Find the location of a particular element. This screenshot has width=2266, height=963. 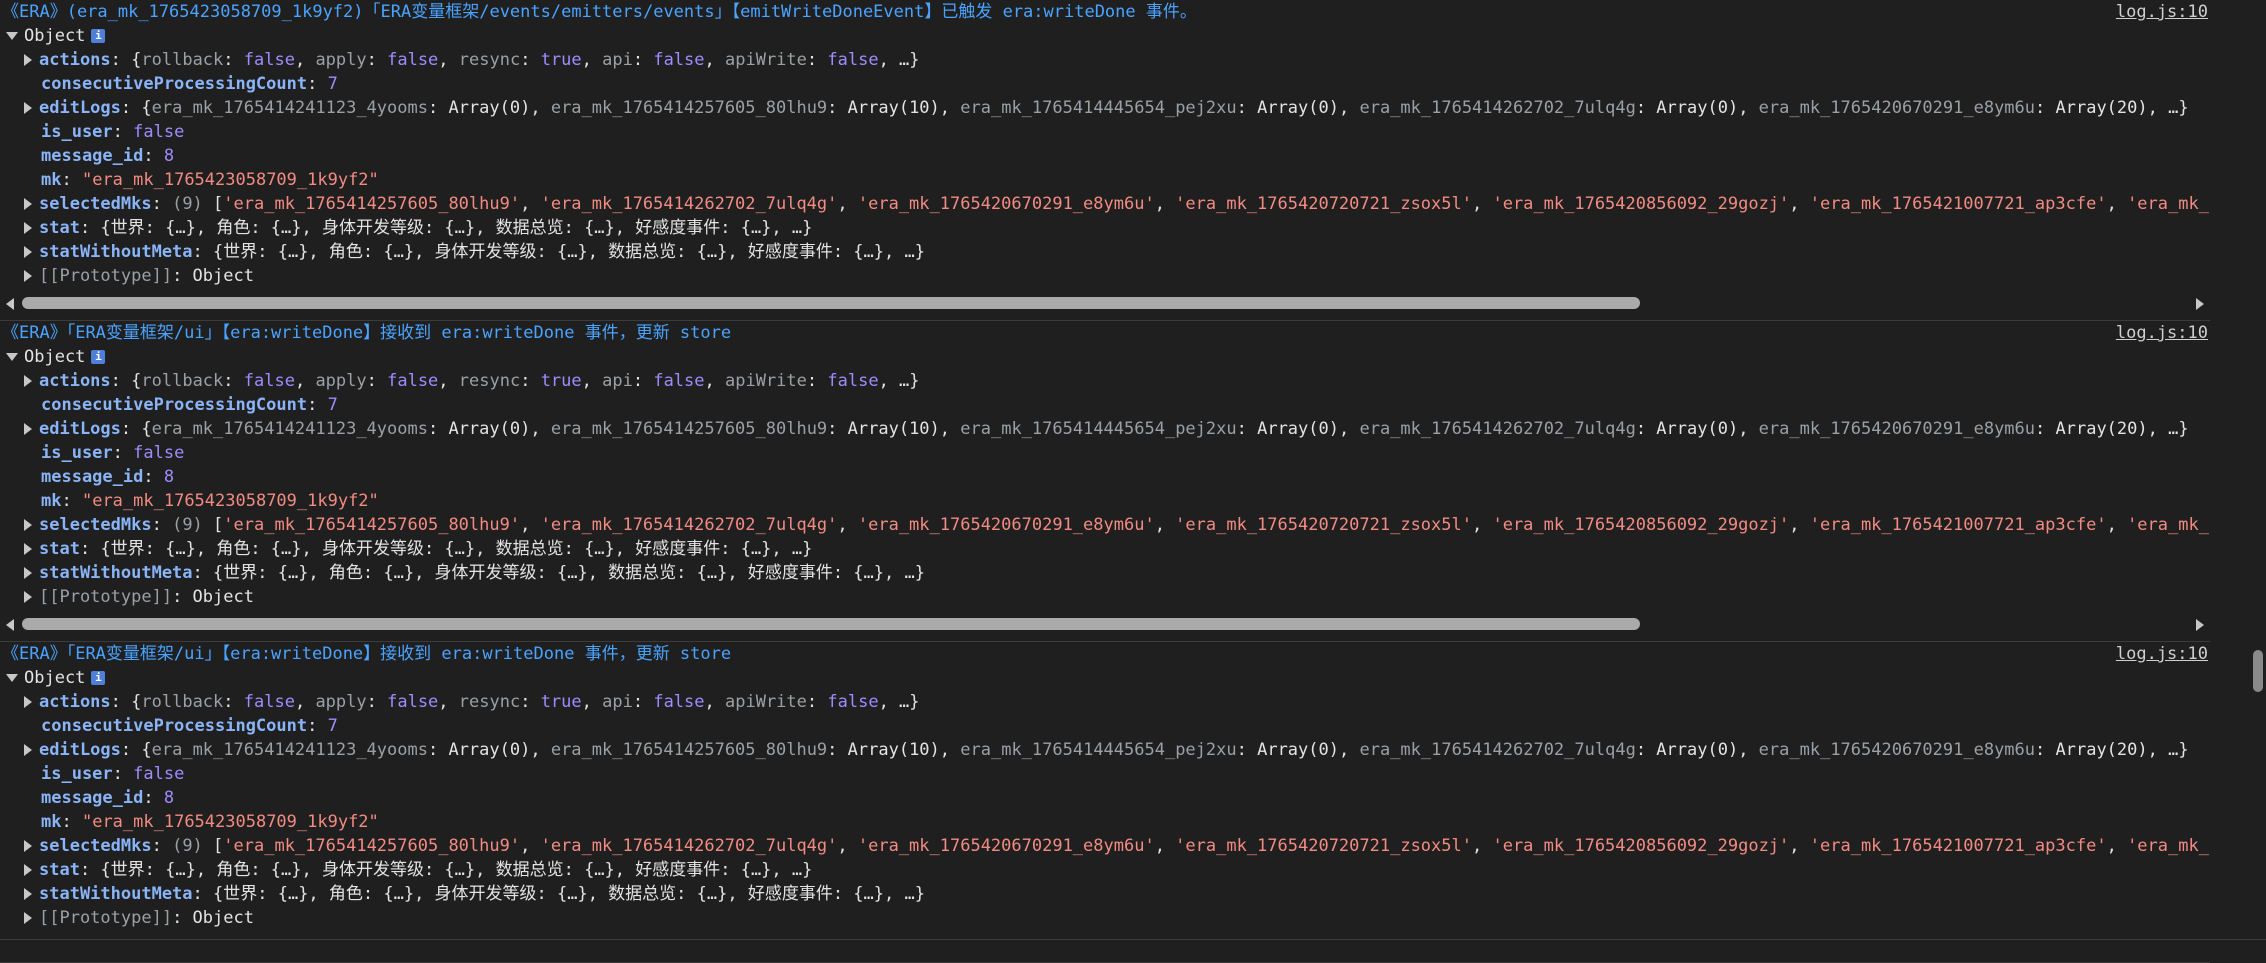

property-value: 8 is located at coordinates (169, 156).